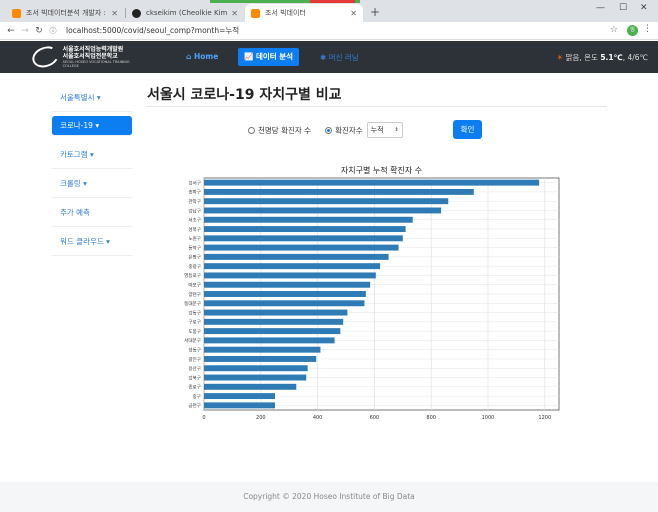 This screenshot has width=658, height=512. Describe the element at coordinates (323, 57) in the screenshot. I see `ml-icon: ✱` at that location.